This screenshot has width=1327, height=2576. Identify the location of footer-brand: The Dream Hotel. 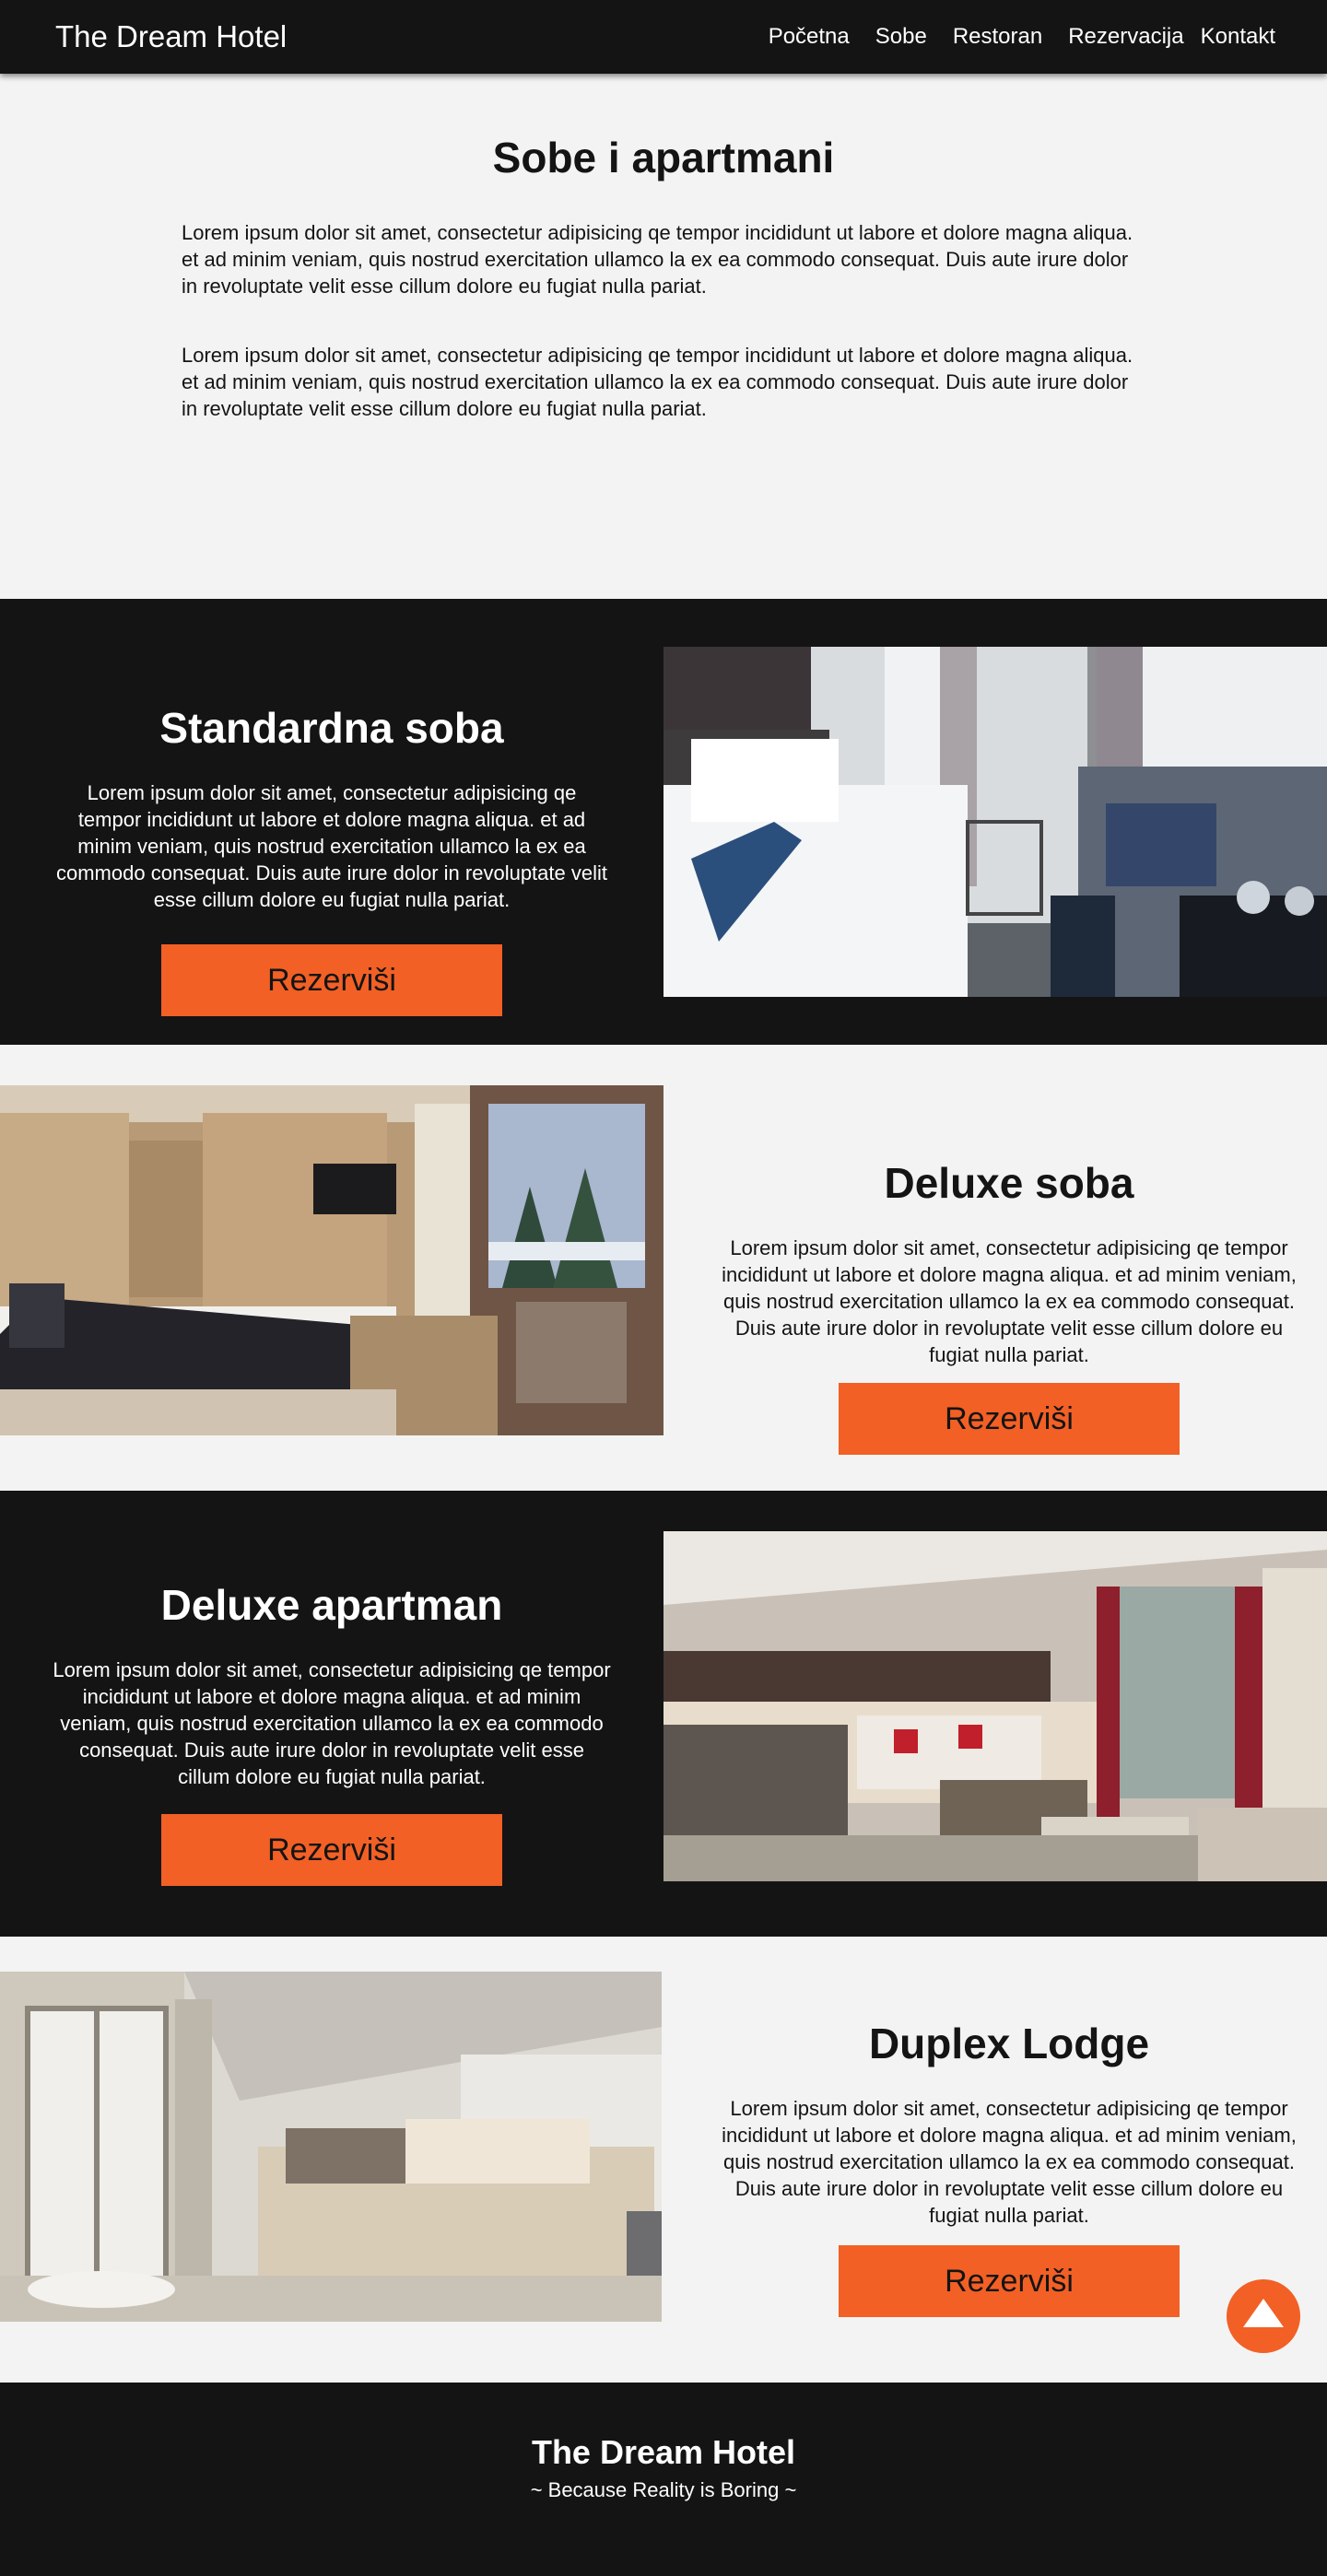
(663, 2452).